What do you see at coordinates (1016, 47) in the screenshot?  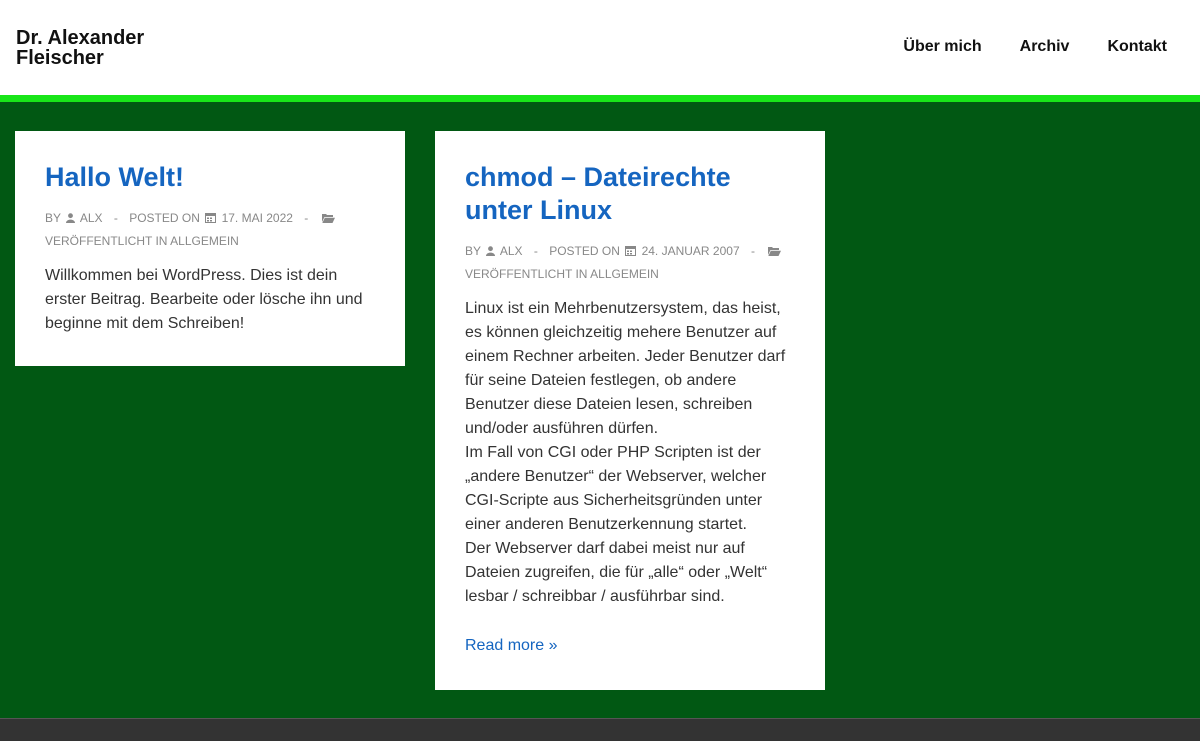 I see `main-nav: Über mich Archiv Kontakt` at bounding box center [1016, 47].